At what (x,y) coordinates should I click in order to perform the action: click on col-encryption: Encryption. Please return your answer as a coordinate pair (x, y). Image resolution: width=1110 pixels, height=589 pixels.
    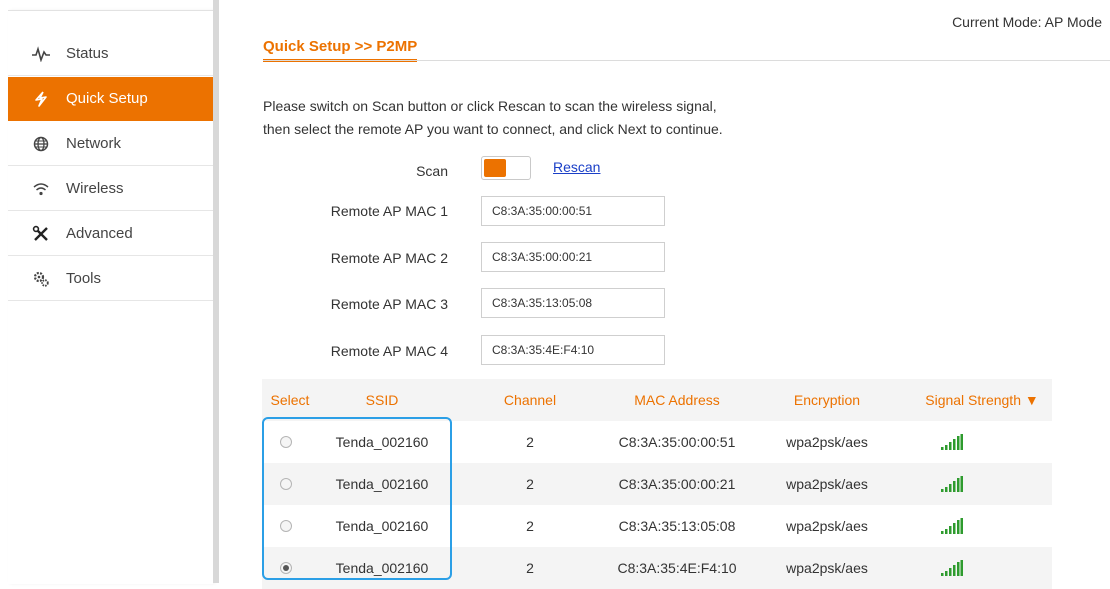
    Looking at the image, I should click on (827, 400).